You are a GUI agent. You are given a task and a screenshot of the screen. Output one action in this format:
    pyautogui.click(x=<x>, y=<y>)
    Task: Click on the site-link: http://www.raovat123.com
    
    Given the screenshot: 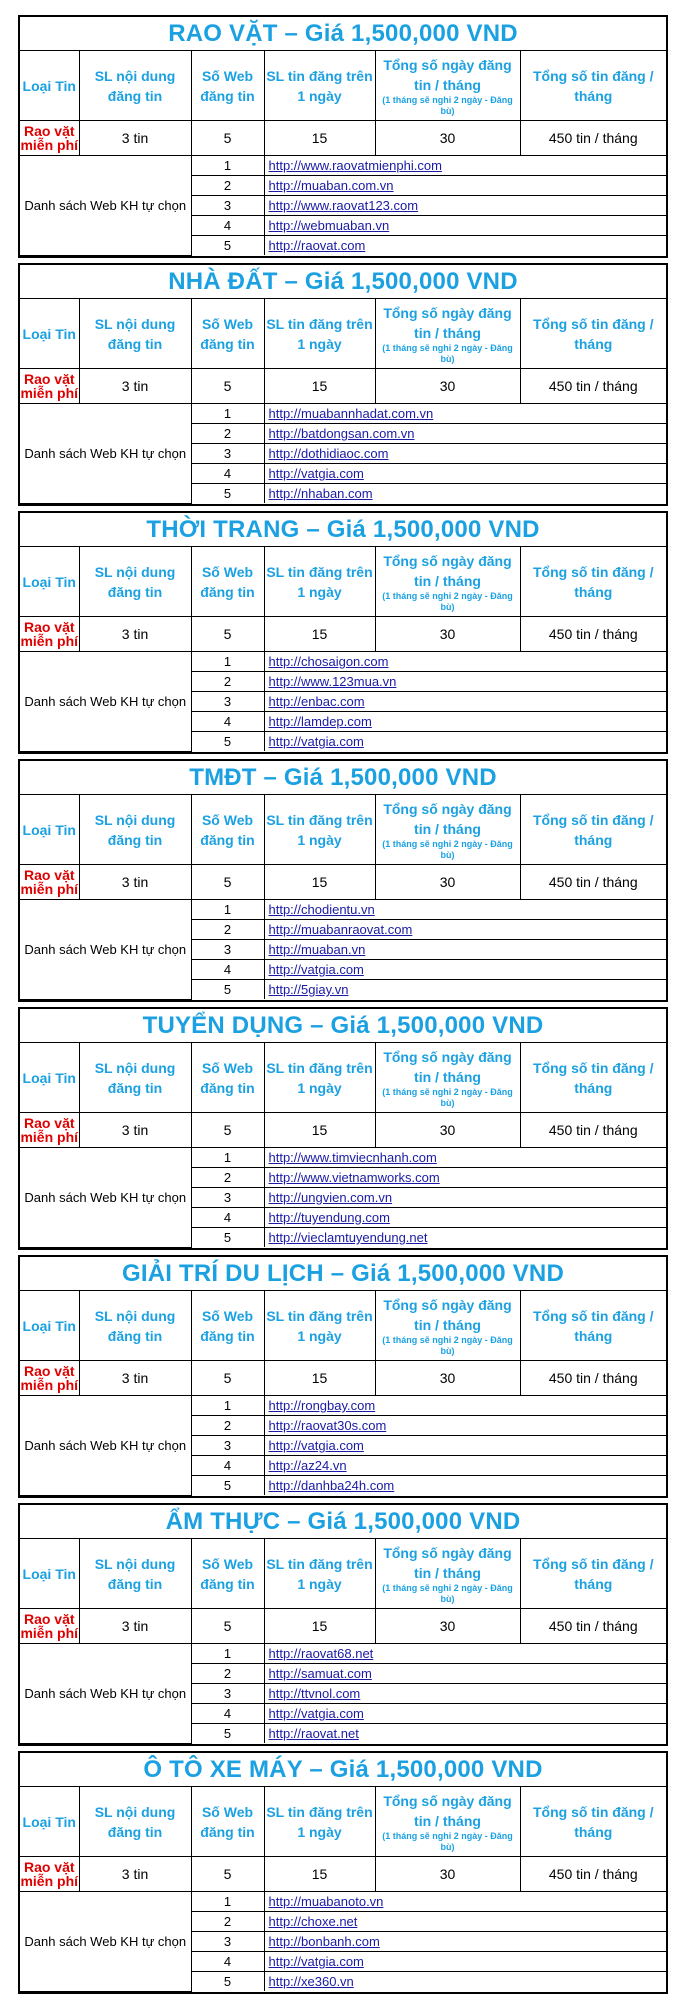 What is the action you would take?
    pyautogui.click(x=344, y=205)
    